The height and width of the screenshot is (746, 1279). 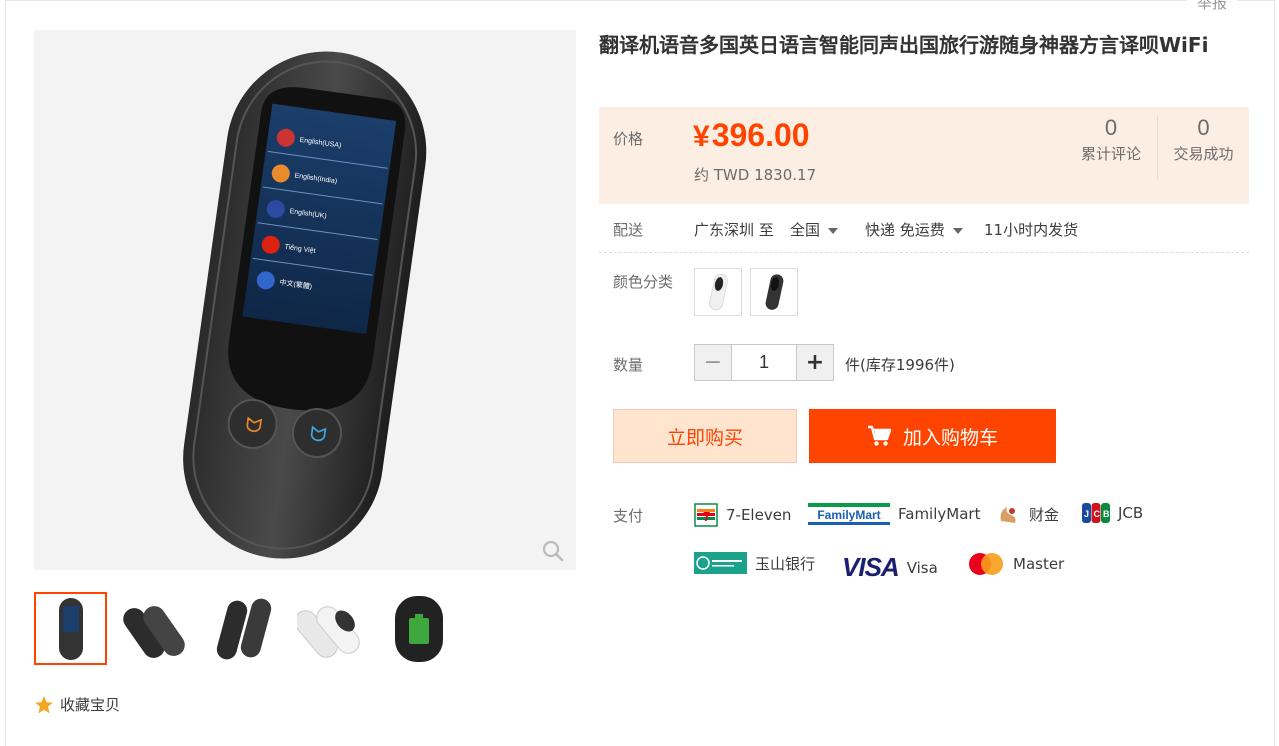 What do you see at coordinates (720, 563) in the screenshot?
I see `esun-bank-logo-icon` at bounding box center [720, 563].